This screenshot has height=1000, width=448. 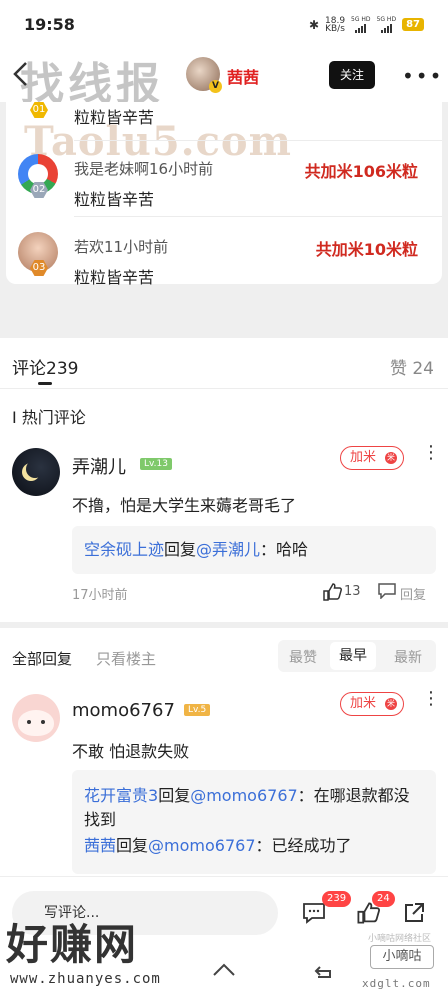 I want to click on reply-button: 回复, so click(x=413, y=593).